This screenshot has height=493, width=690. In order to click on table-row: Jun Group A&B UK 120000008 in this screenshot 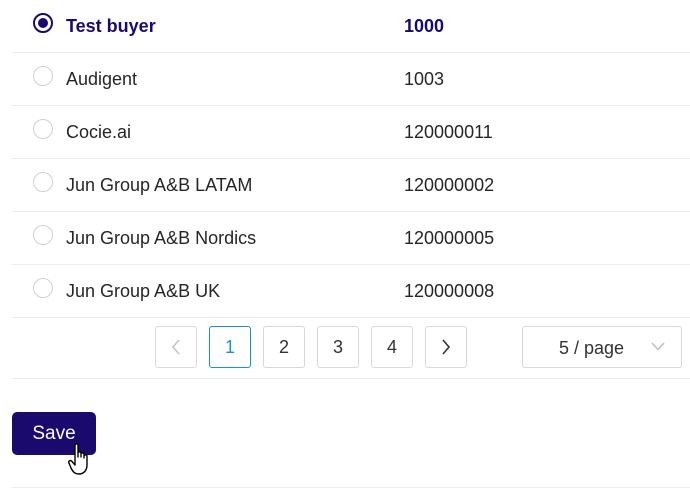, I will do `click(351, 291)`.